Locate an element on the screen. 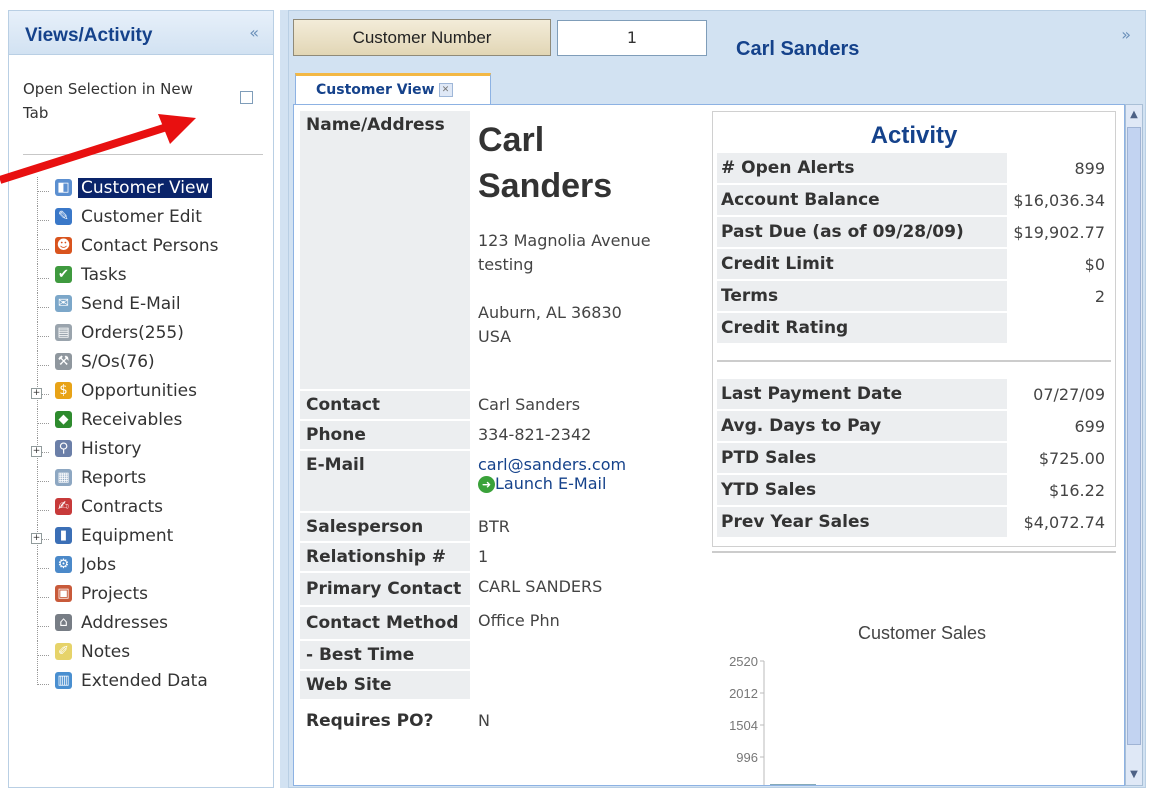  sidebar-item: ⌂ Addresses is located at coordinates (125, 626).